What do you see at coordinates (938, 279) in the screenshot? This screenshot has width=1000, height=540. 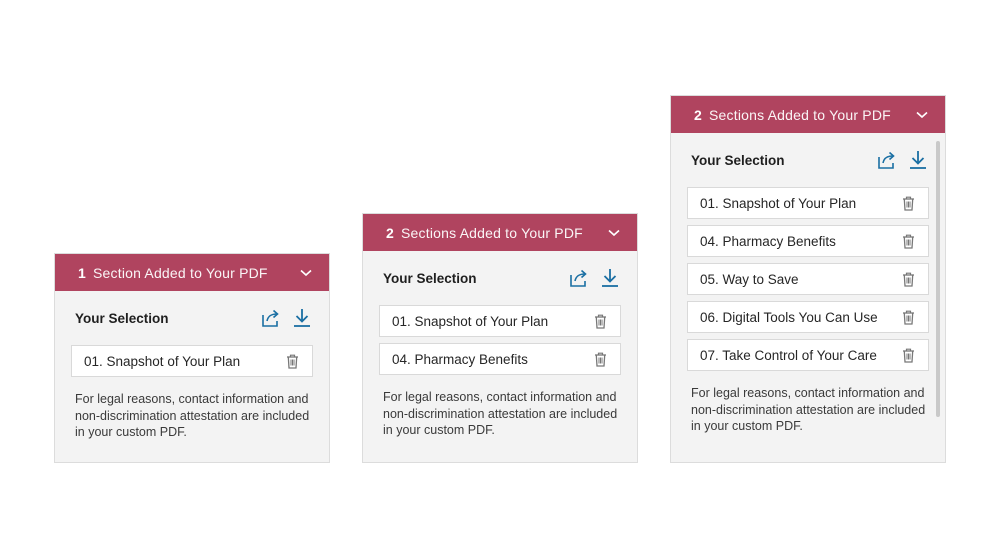 I see `scrollbar` at bounding box center [938, 279].